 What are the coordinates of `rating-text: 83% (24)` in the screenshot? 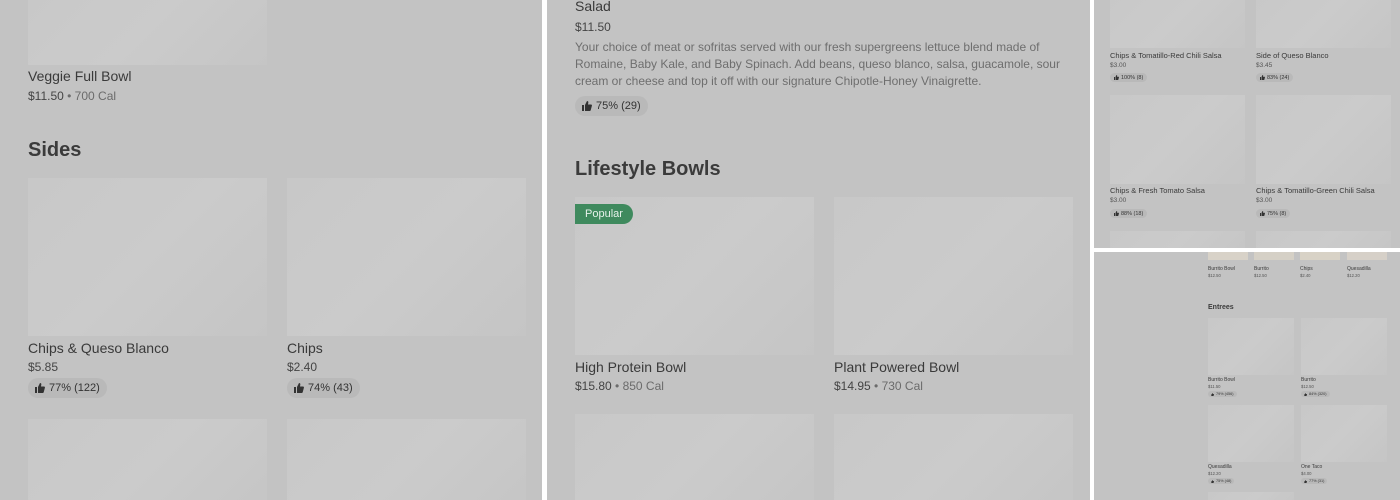 It's located at (1278, 77).